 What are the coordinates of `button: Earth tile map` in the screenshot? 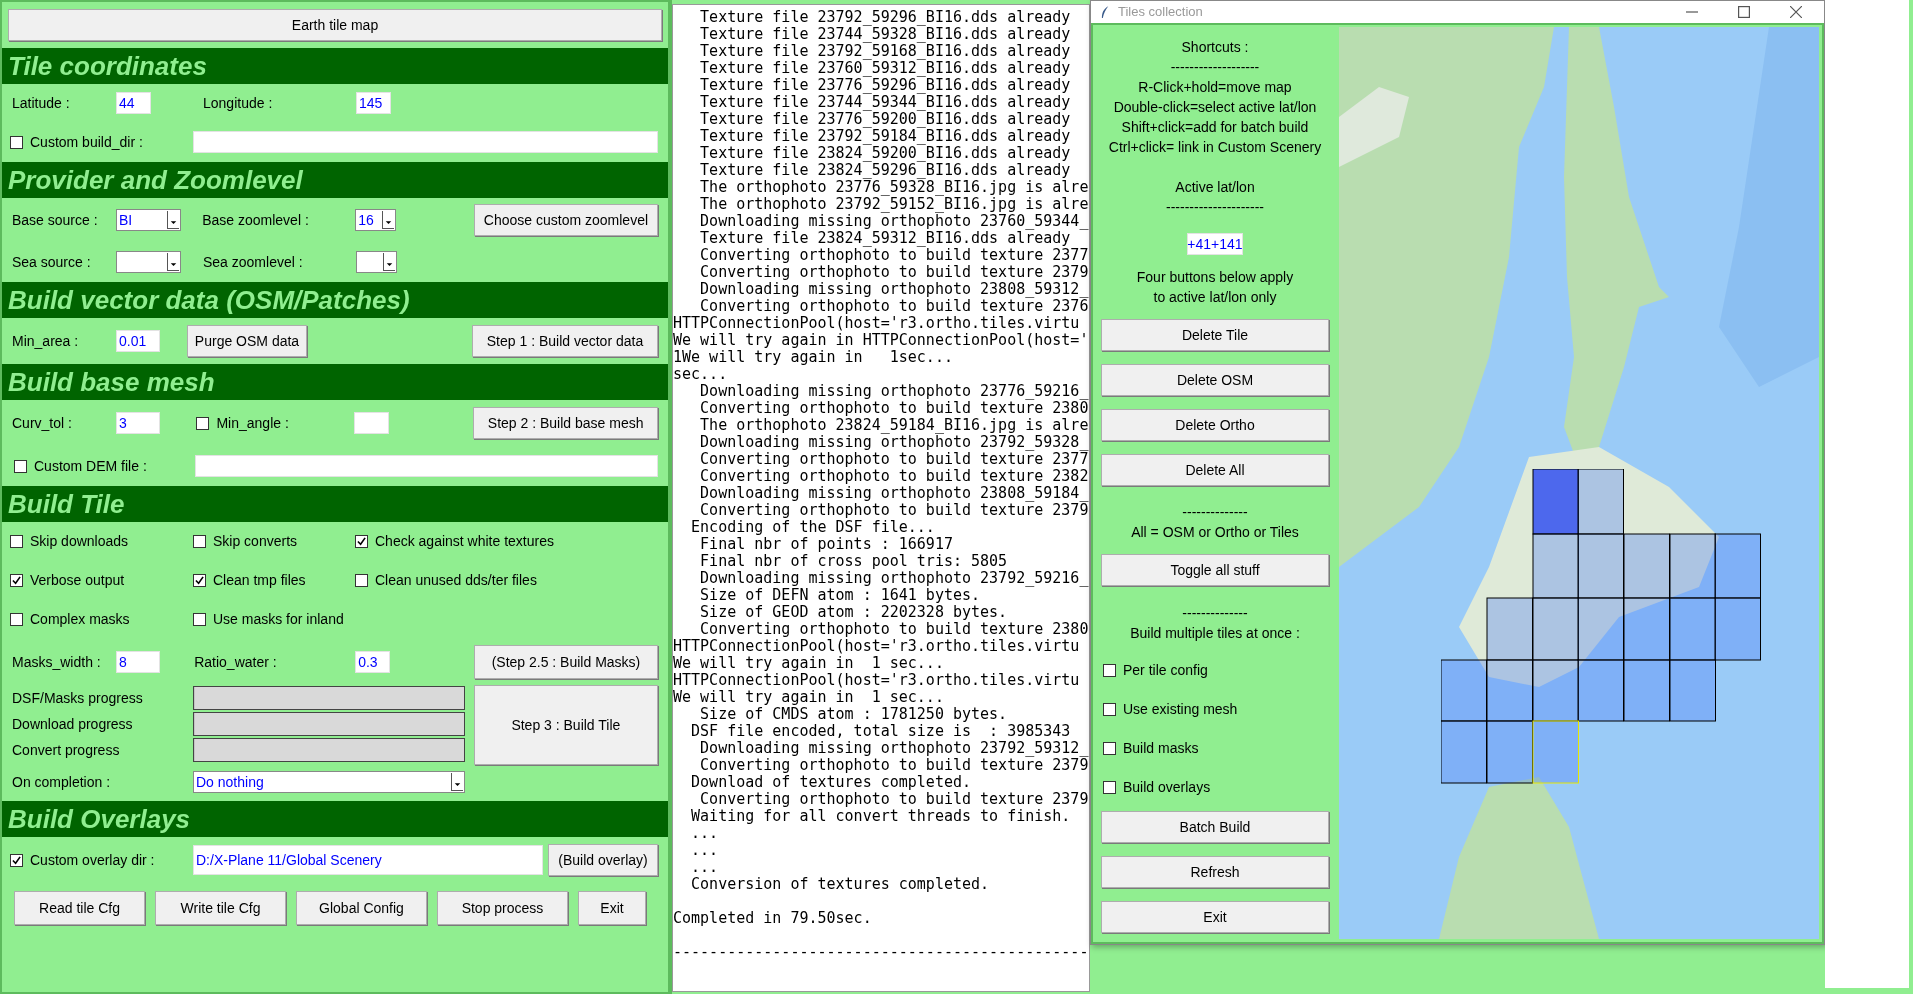 It's located at (335, 25).